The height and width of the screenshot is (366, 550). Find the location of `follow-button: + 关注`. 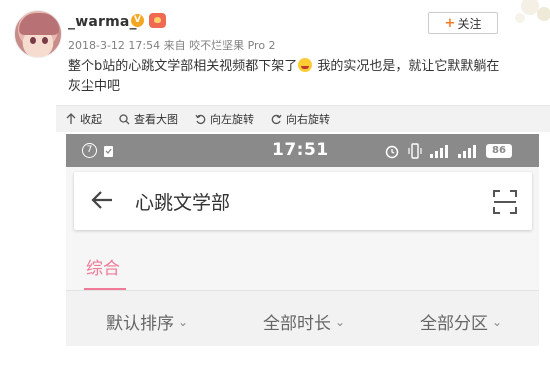

follow-button: + 关注 is located at coordinates (463, 23).